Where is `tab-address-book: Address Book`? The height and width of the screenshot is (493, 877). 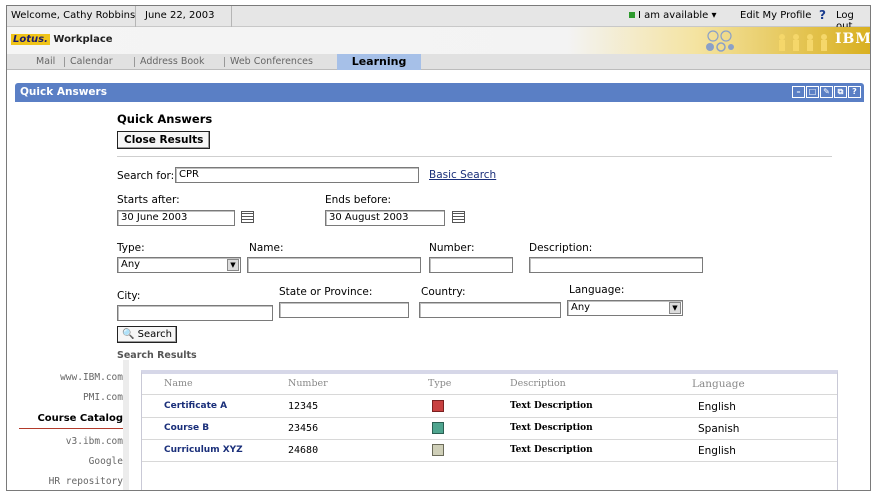
tab-address-book: Address Book is located at coordinates (172, 61).